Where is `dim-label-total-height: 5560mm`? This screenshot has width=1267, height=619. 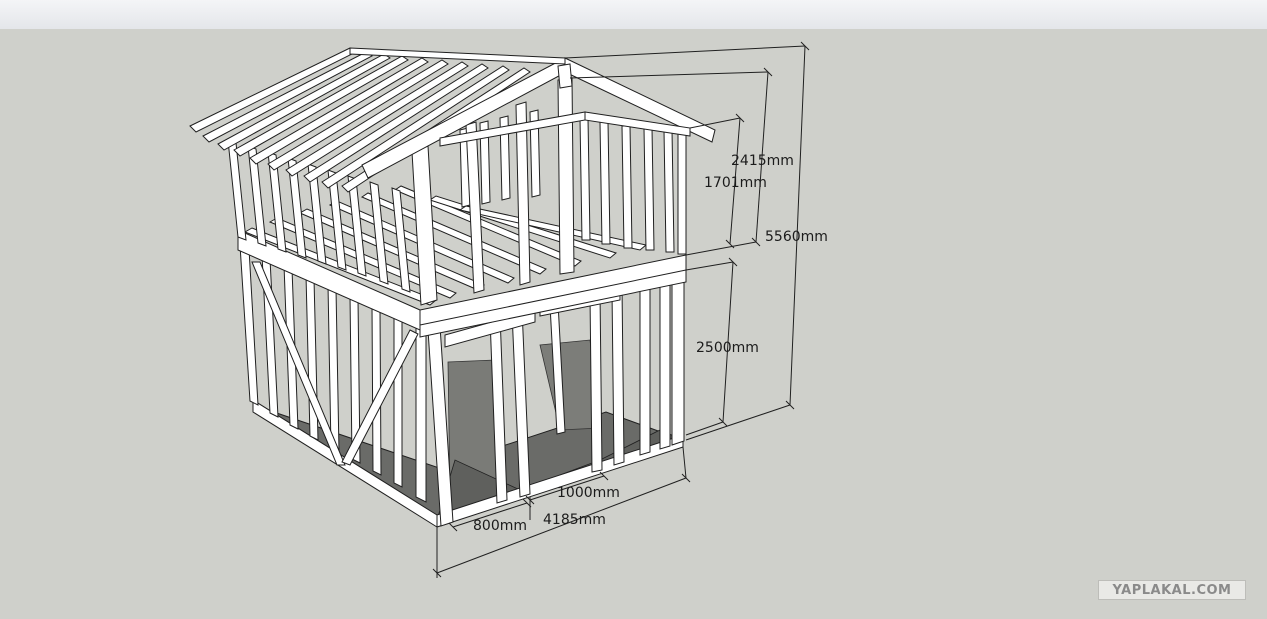
dim-label-total-height: 5560mm is located at coordinates (796, 237).